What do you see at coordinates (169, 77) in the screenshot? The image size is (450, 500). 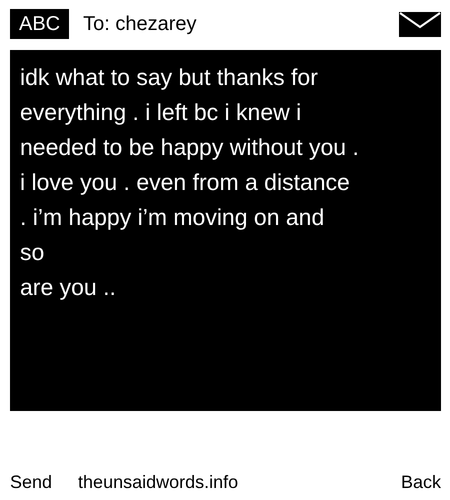 I see `message-text: idk what to say but thanks for` at bounding box center [169, 77].